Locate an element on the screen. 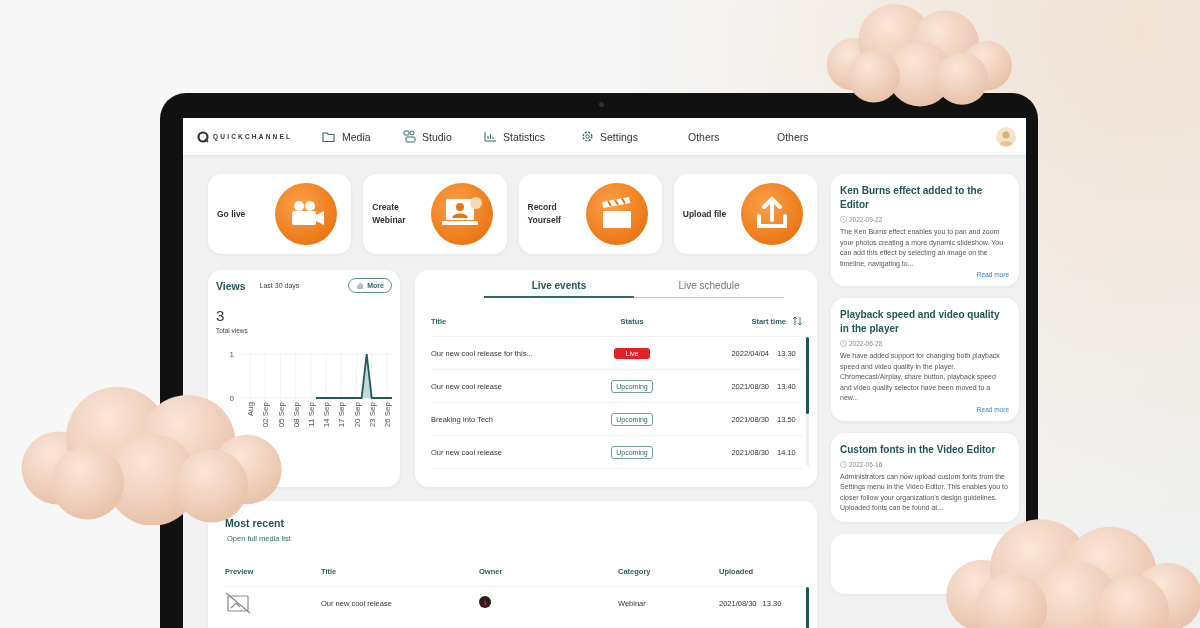 This screenshot has height=628, width=1200. x-tick-label: 08 Sep is located at coordinates (296, 415).